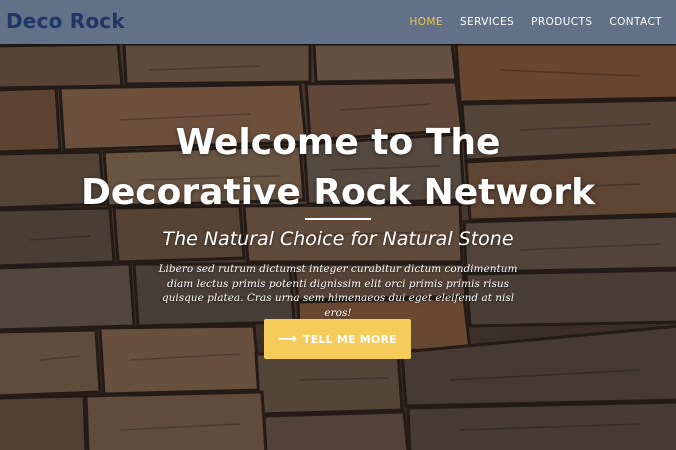 The height and width of the screenshot is (450, 676). Describe the element at coordinates (338, 192) in the screenshot. I see `hero-title-line-2: Decorative Rock Network` at that location.